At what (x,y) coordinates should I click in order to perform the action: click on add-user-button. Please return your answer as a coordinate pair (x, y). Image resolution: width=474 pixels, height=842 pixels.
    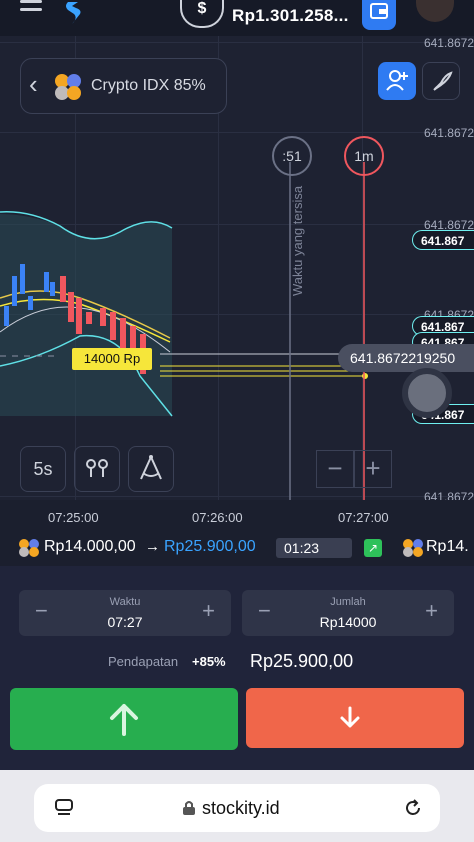
    Looking at the image, I should click on (397, 81).